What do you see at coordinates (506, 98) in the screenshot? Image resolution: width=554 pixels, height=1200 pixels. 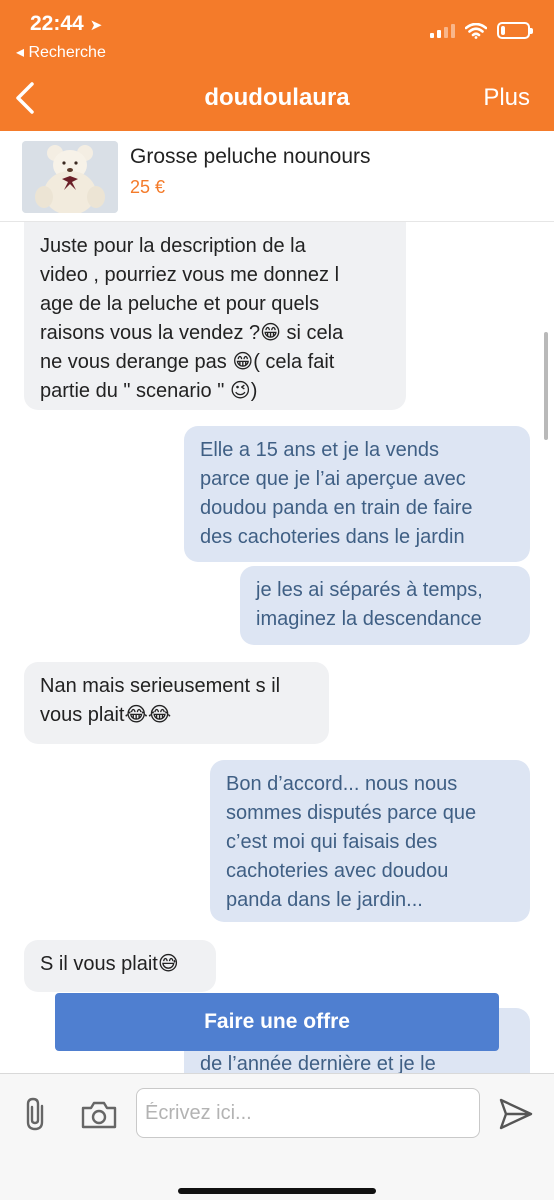 I see `more-button: Plus` at bounding box center [506, 98].